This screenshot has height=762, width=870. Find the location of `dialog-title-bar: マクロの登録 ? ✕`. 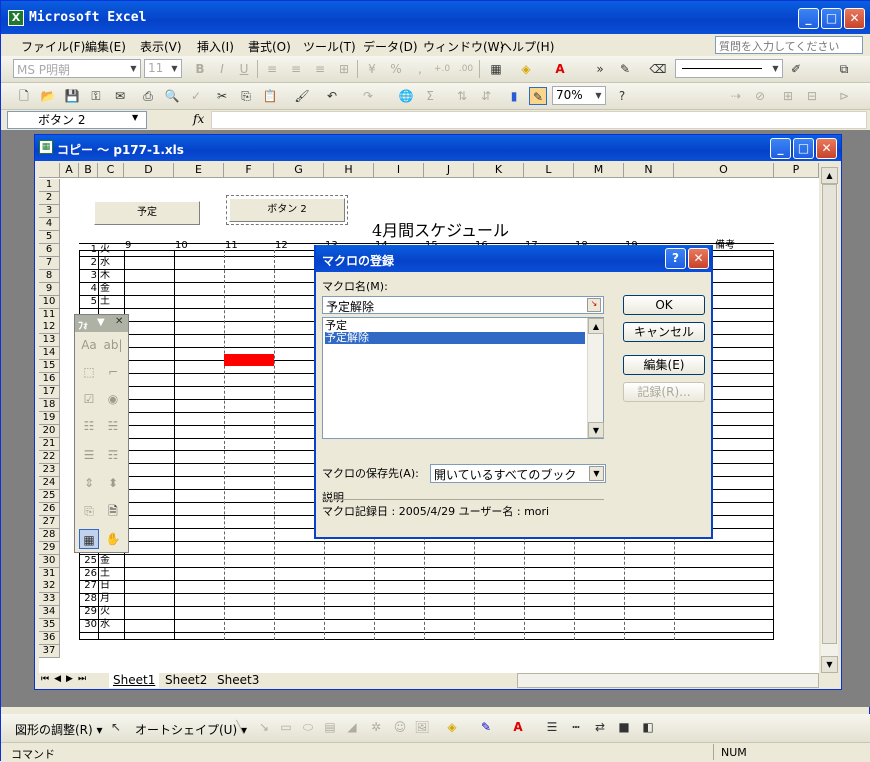

dialog-title-bar: マクロの登録 ? ✕ is located at coordinates (513, 258).